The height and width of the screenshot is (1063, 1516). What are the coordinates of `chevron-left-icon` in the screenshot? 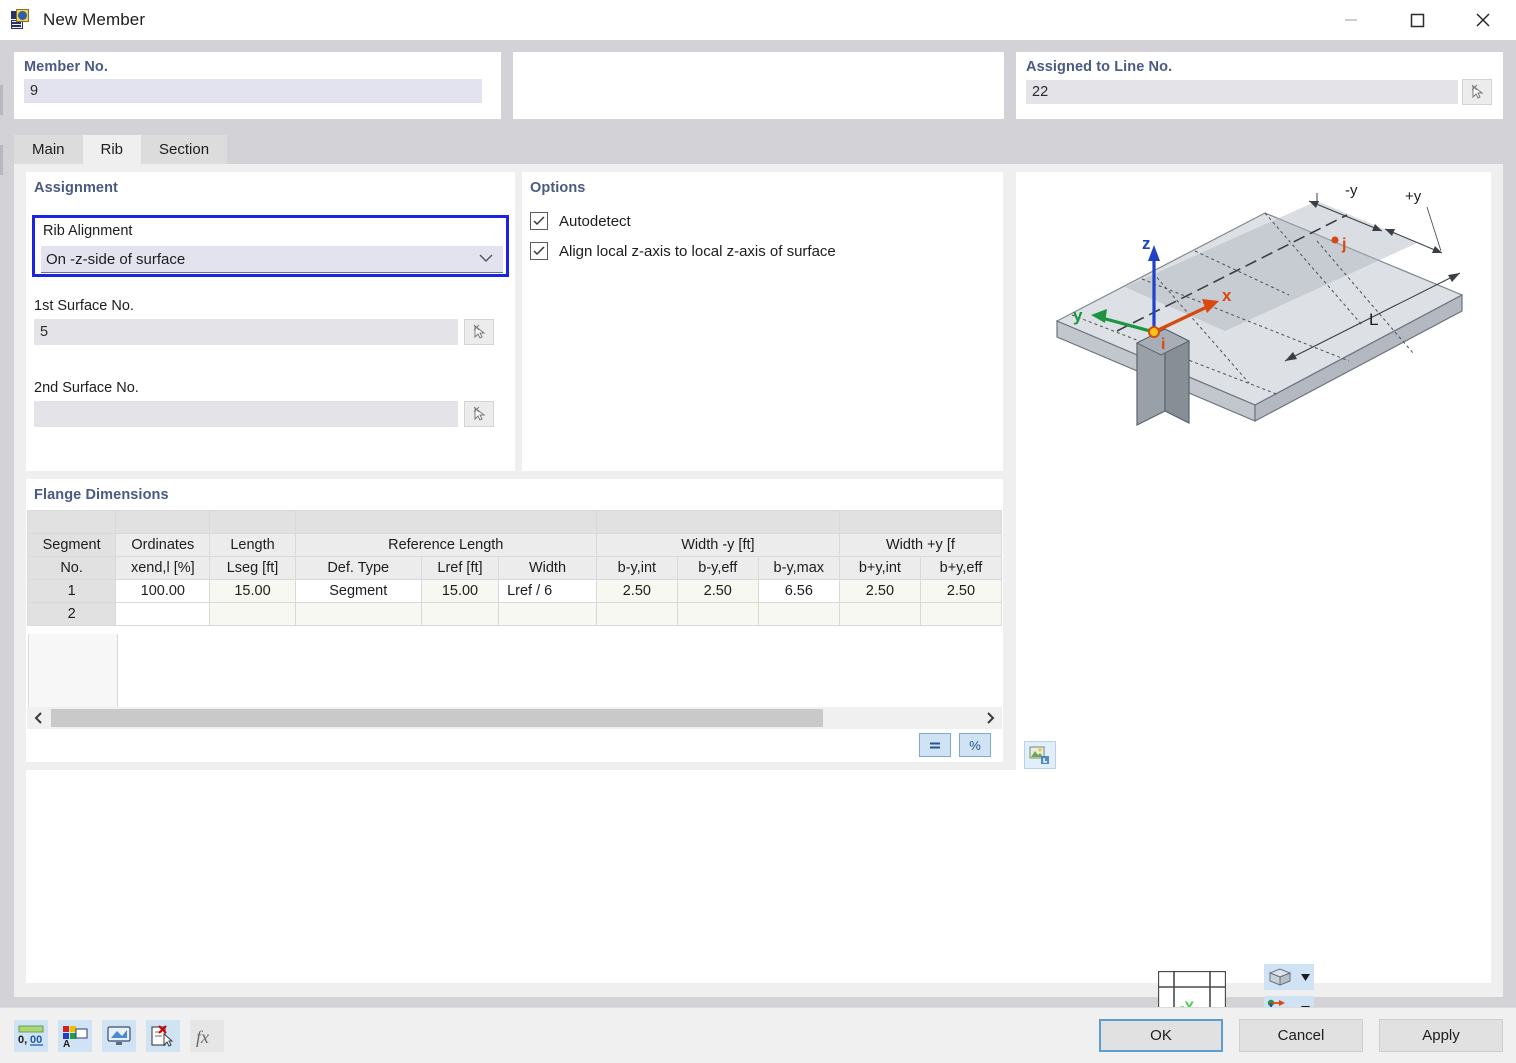 It's located at (39, 718).